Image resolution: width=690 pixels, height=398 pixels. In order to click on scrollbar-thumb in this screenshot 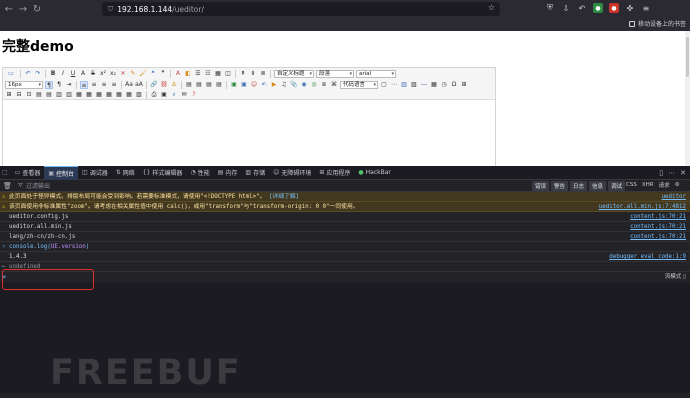, I will do `click(687, 57)`.